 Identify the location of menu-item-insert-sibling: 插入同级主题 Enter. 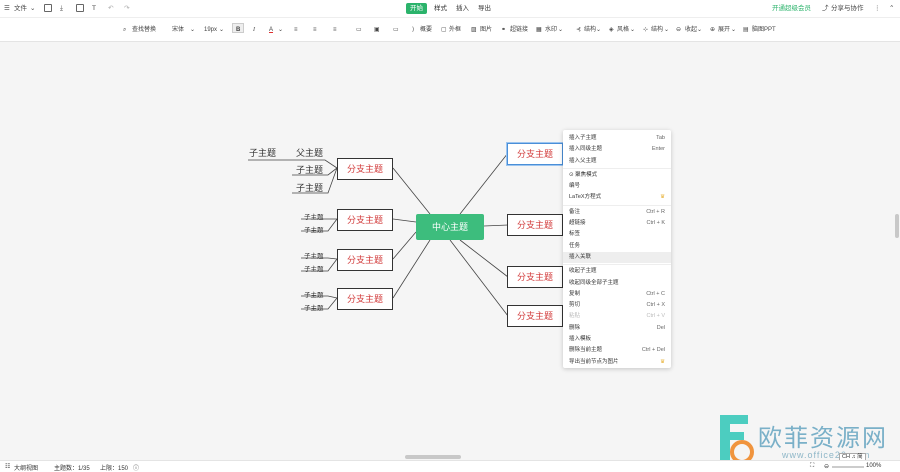
(617, 149).